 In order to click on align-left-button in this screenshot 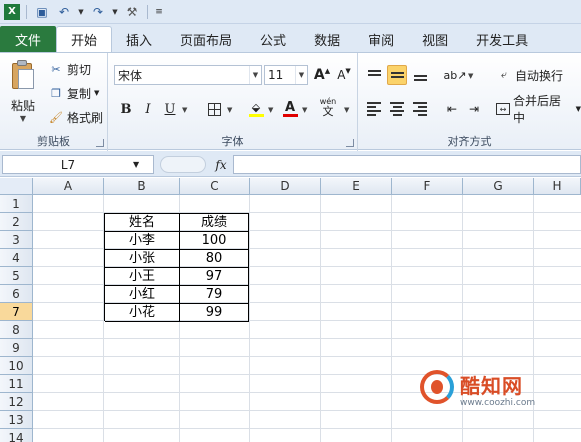, I will do `click(374, 109)`.